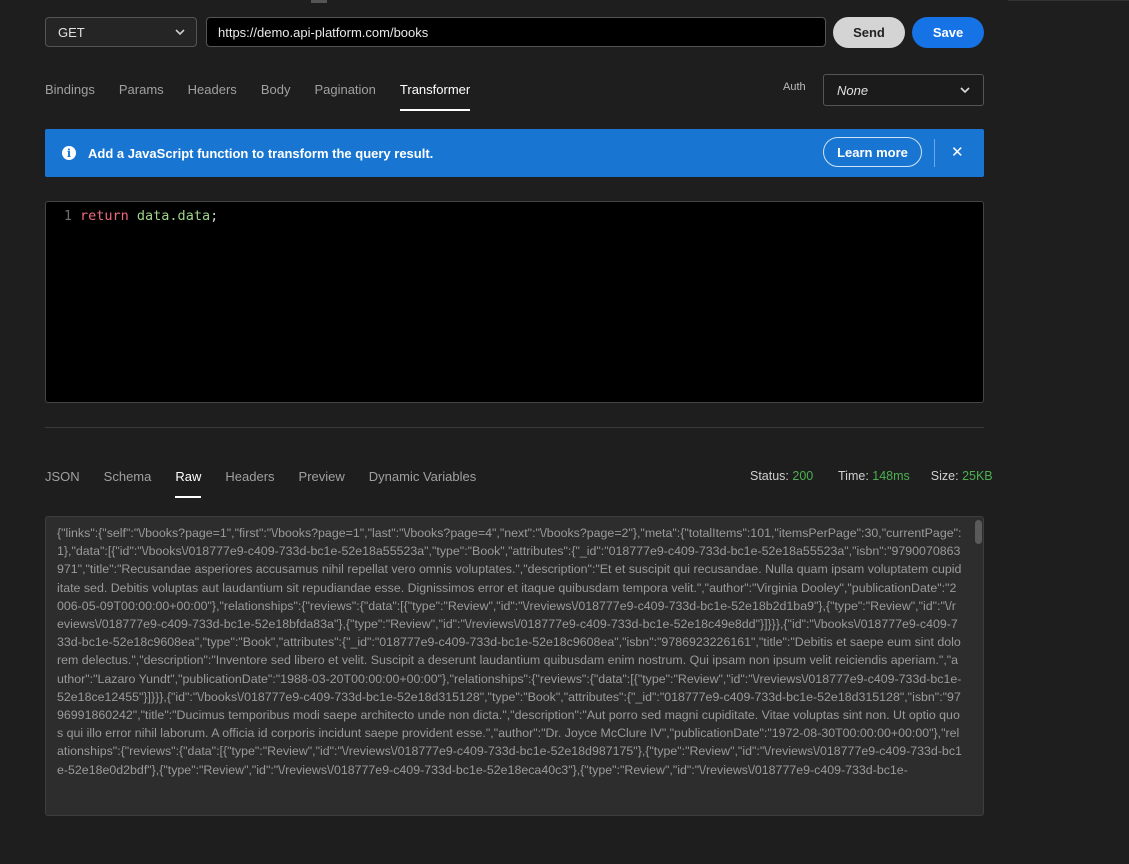 The height and width of the screenshot is (864, 1129). What do you see at coordinates (70, 96) in the screenshot?
I see `tab-bindings: Bindings` at bounding box center [70, 96].